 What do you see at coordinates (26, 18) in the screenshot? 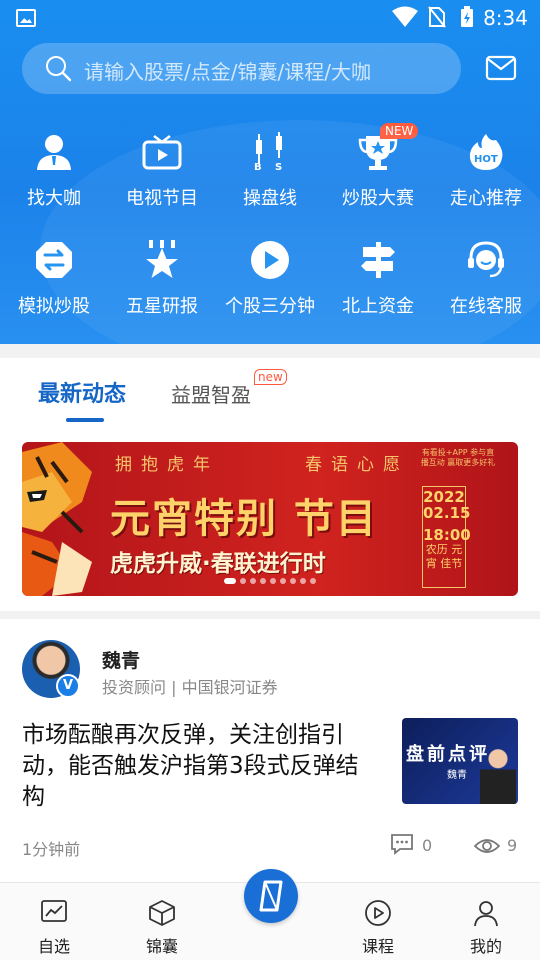
I see `image-notification-icon` at bounding box center [26, 18].